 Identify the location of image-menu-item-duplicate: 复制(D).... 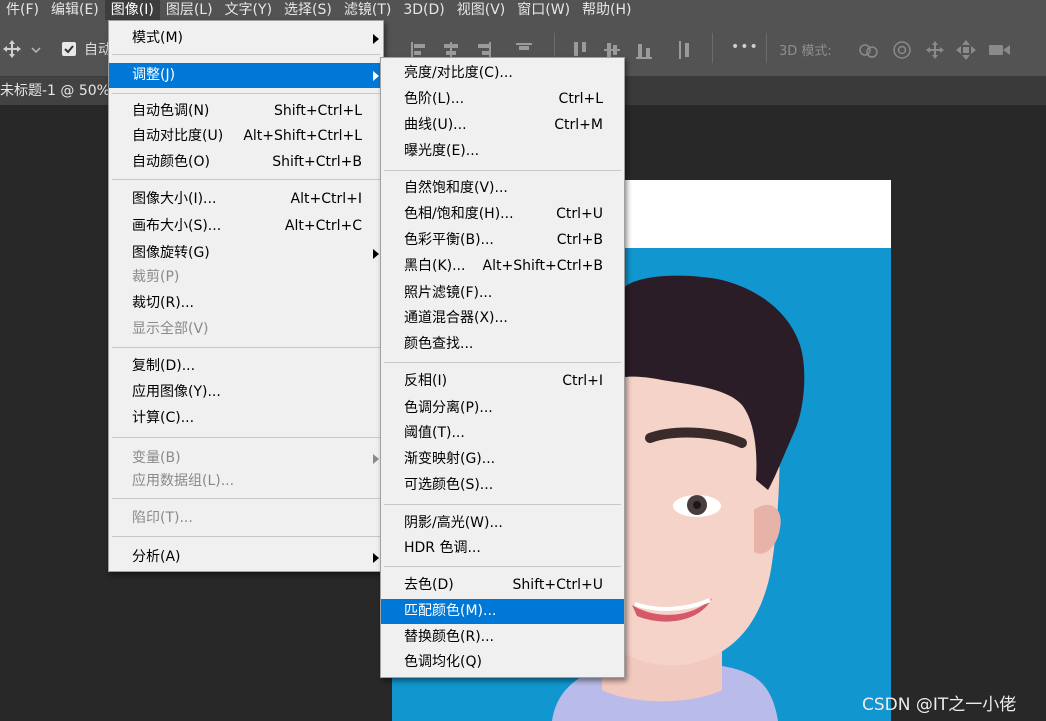
(246, 366).